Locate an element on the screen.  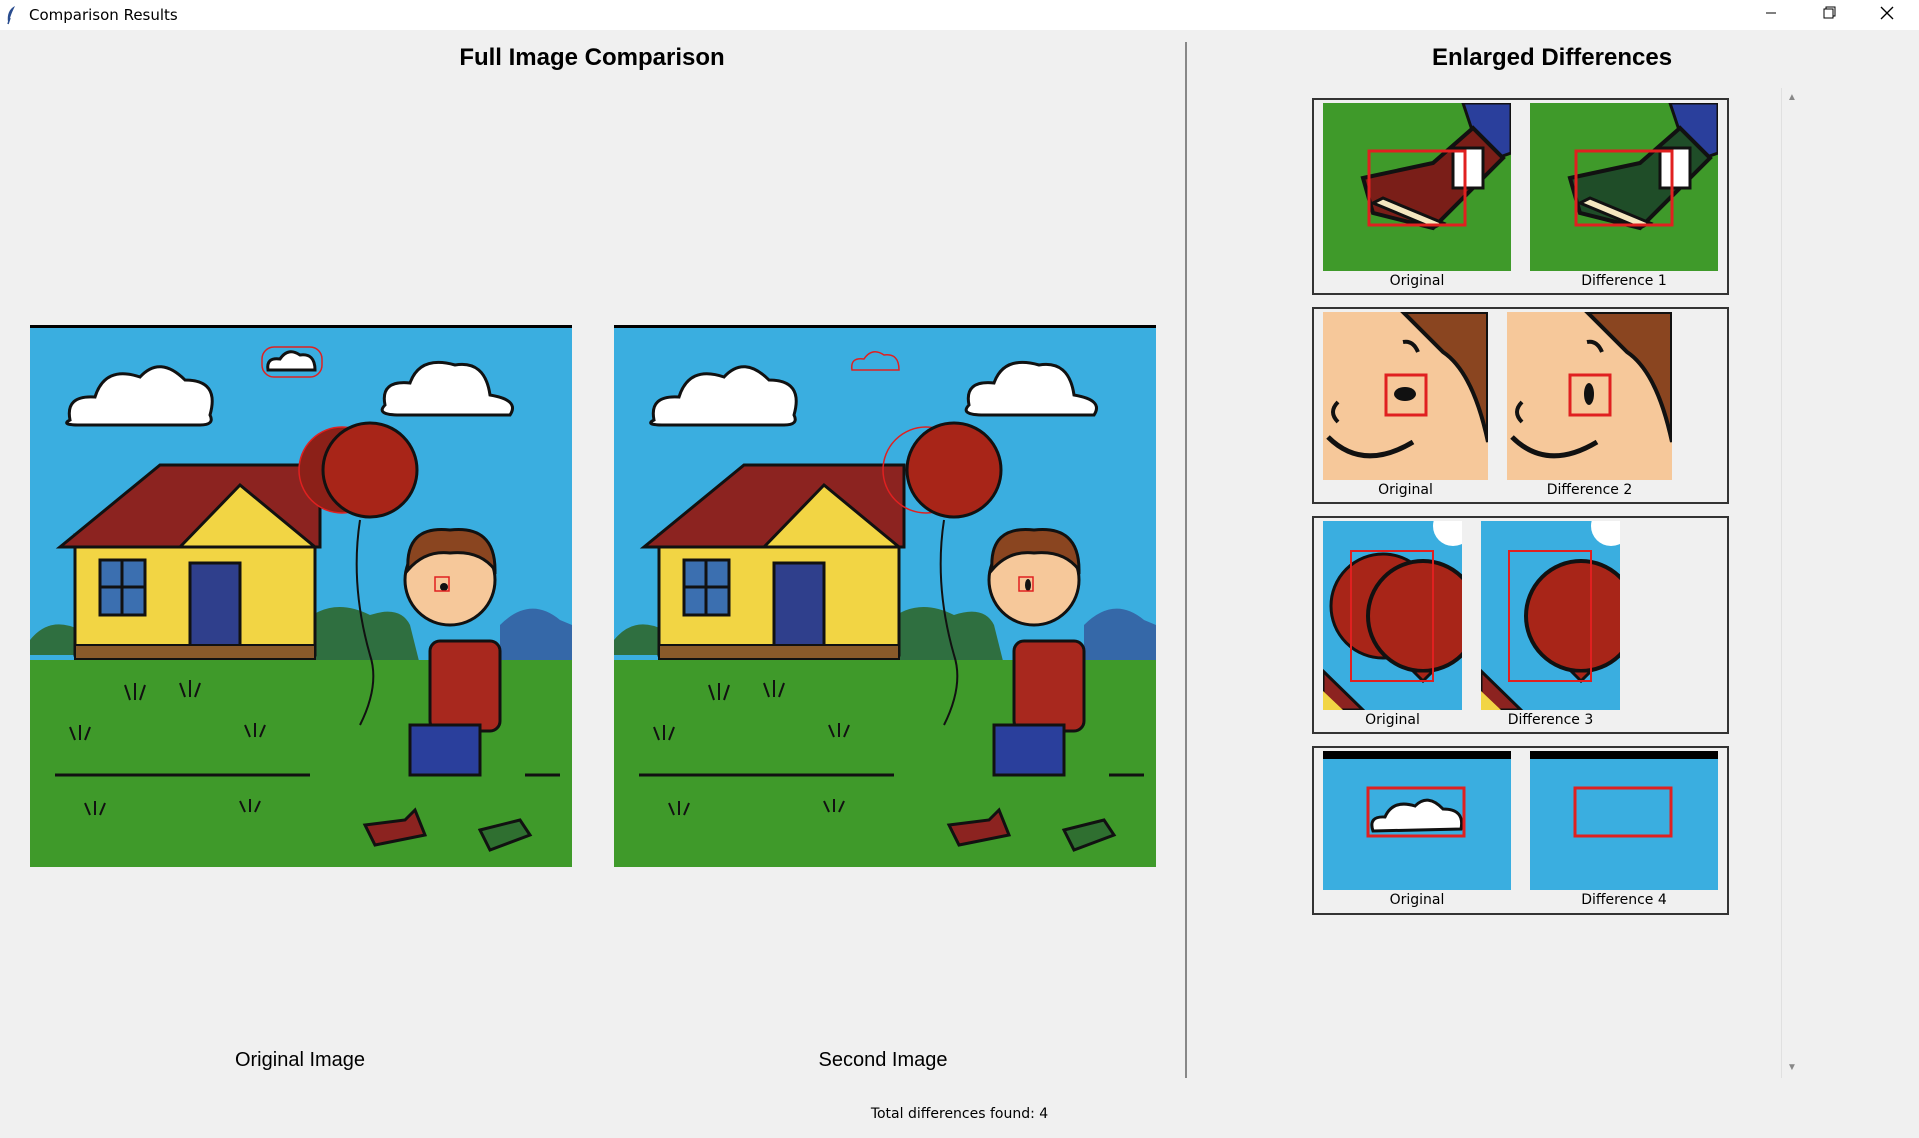
full-comparison-title: Full Image Comparison is located at coordinates (592, 57).